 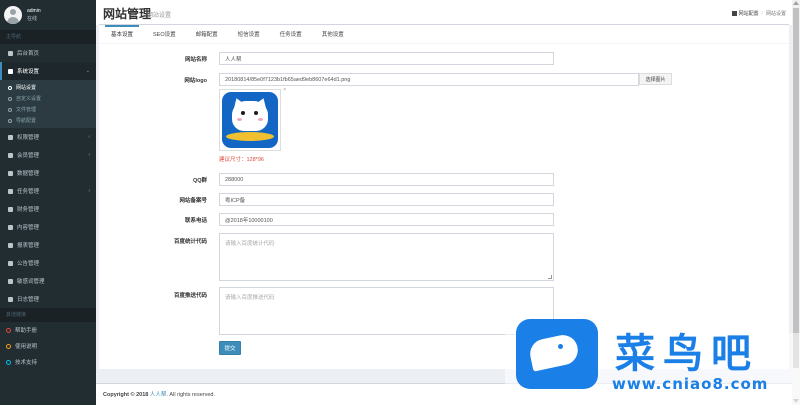 What do you see at coordinates (250, 136) in the screenshot?
I see `gold-coins-icon` at bounding box center [250, 136].